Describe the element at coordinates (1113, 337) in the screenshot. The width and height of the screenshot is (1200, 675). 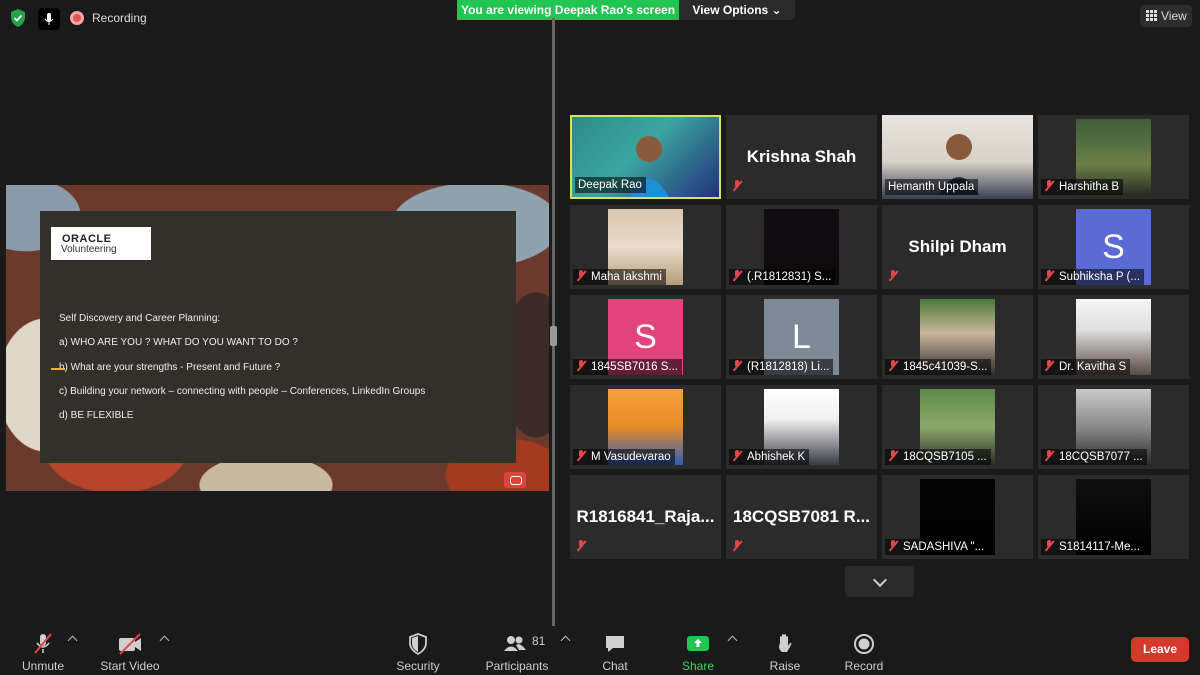
I see `participant-tile: Dr. Kavitha S` at that location.